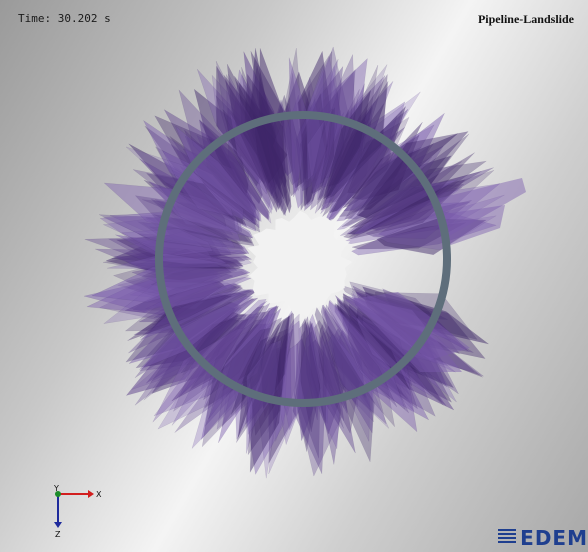 The width and height of the screenshot is (588, 552). Describe the element at coordinates (99, 494) in the screenshot. I see `x-axis-label: X` at that location.